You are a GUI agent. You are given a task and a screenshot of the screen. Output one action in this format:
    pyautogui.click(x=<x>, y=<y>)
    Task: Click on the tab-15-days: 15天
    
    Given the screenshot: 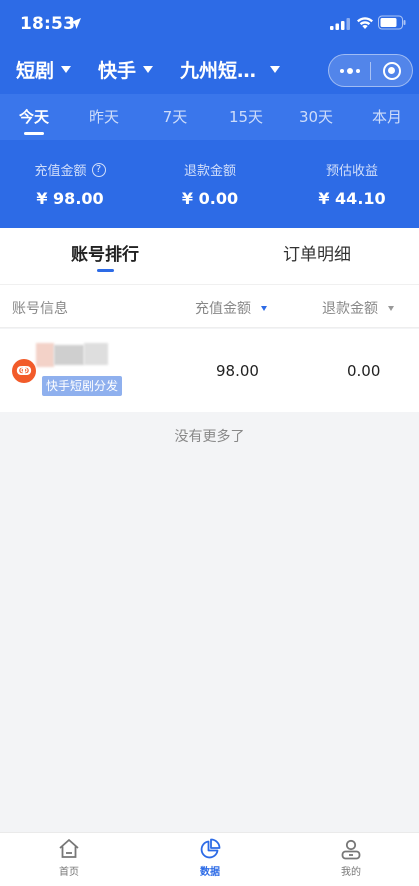 What is the action you would take?
    pyautogui.click(x=246, y=116)
    